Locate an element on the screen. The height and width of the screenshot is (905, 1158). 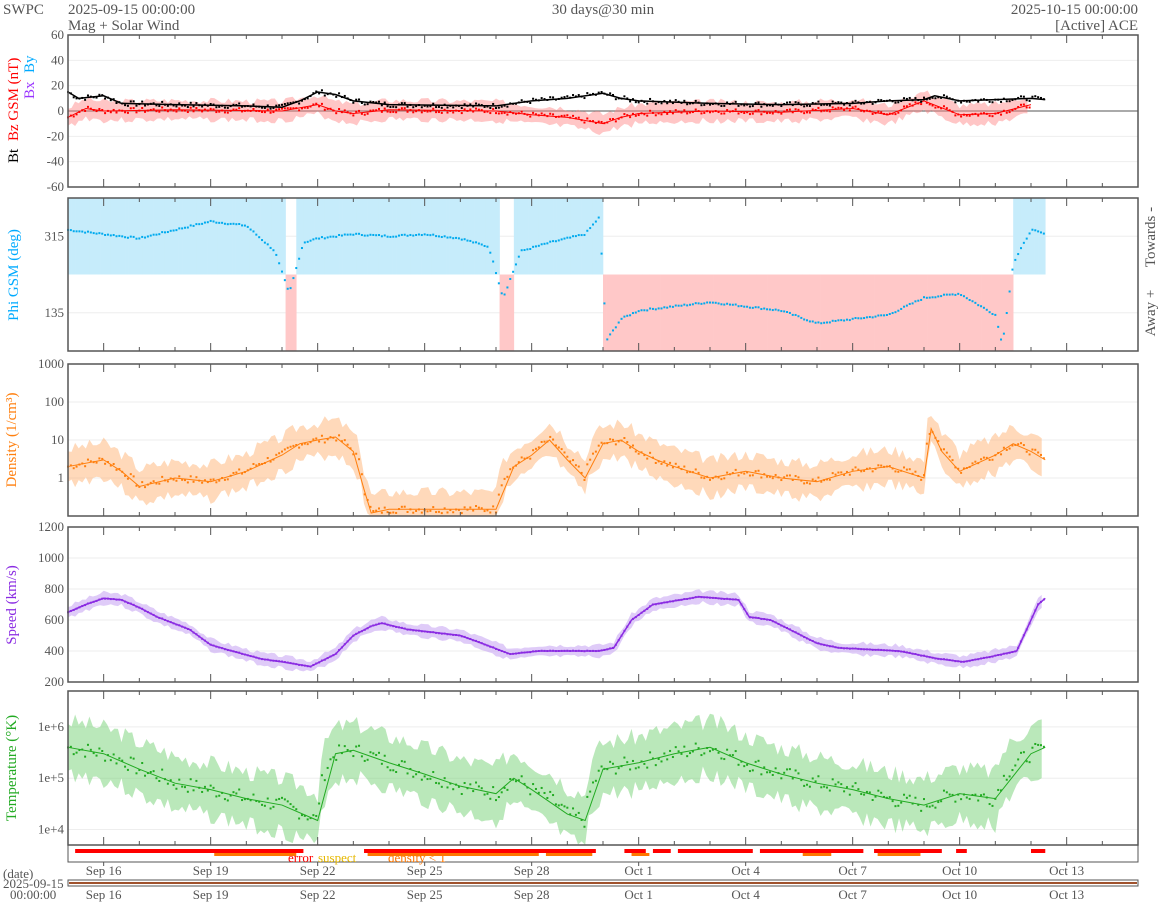
time-slider-range is located at coordinates (603, 883).